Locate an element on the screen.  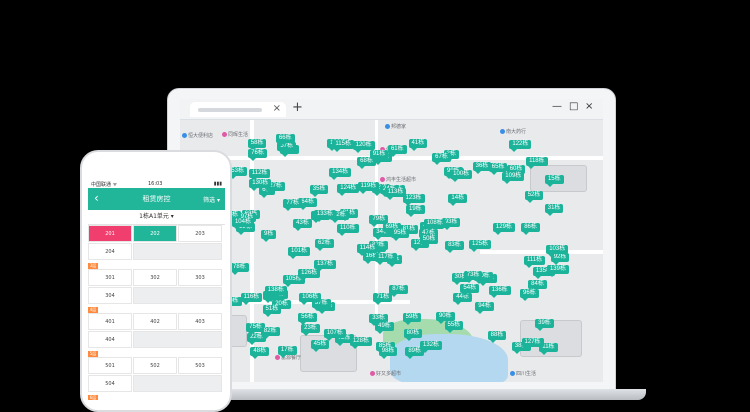
building-marker: 114栋 is located at coordinates (367, 249).